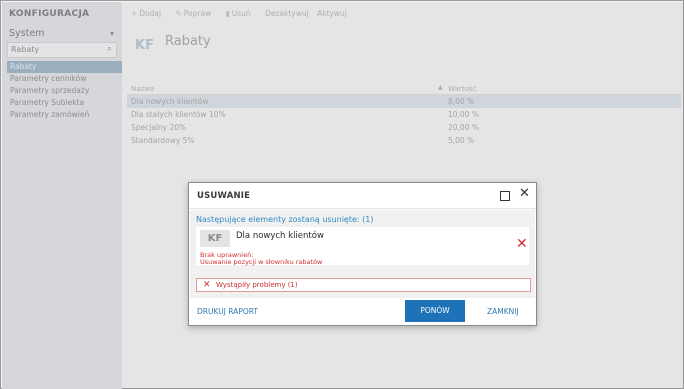 This screenshot has height=389, width=684. What do you see at coordinates (522, 244) in the screenshot?
I see `remove-item-icon: ✕` at bounding box center [522, 244].